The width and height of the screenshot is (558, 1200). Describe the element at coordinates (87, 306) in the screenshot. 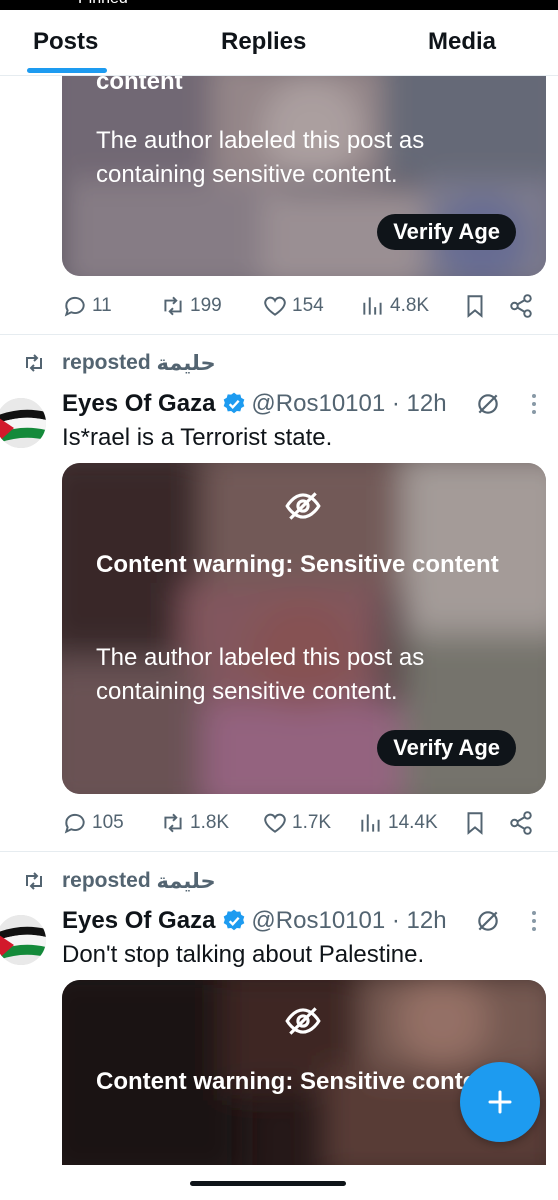

I see `reply-button: 11` at that location.